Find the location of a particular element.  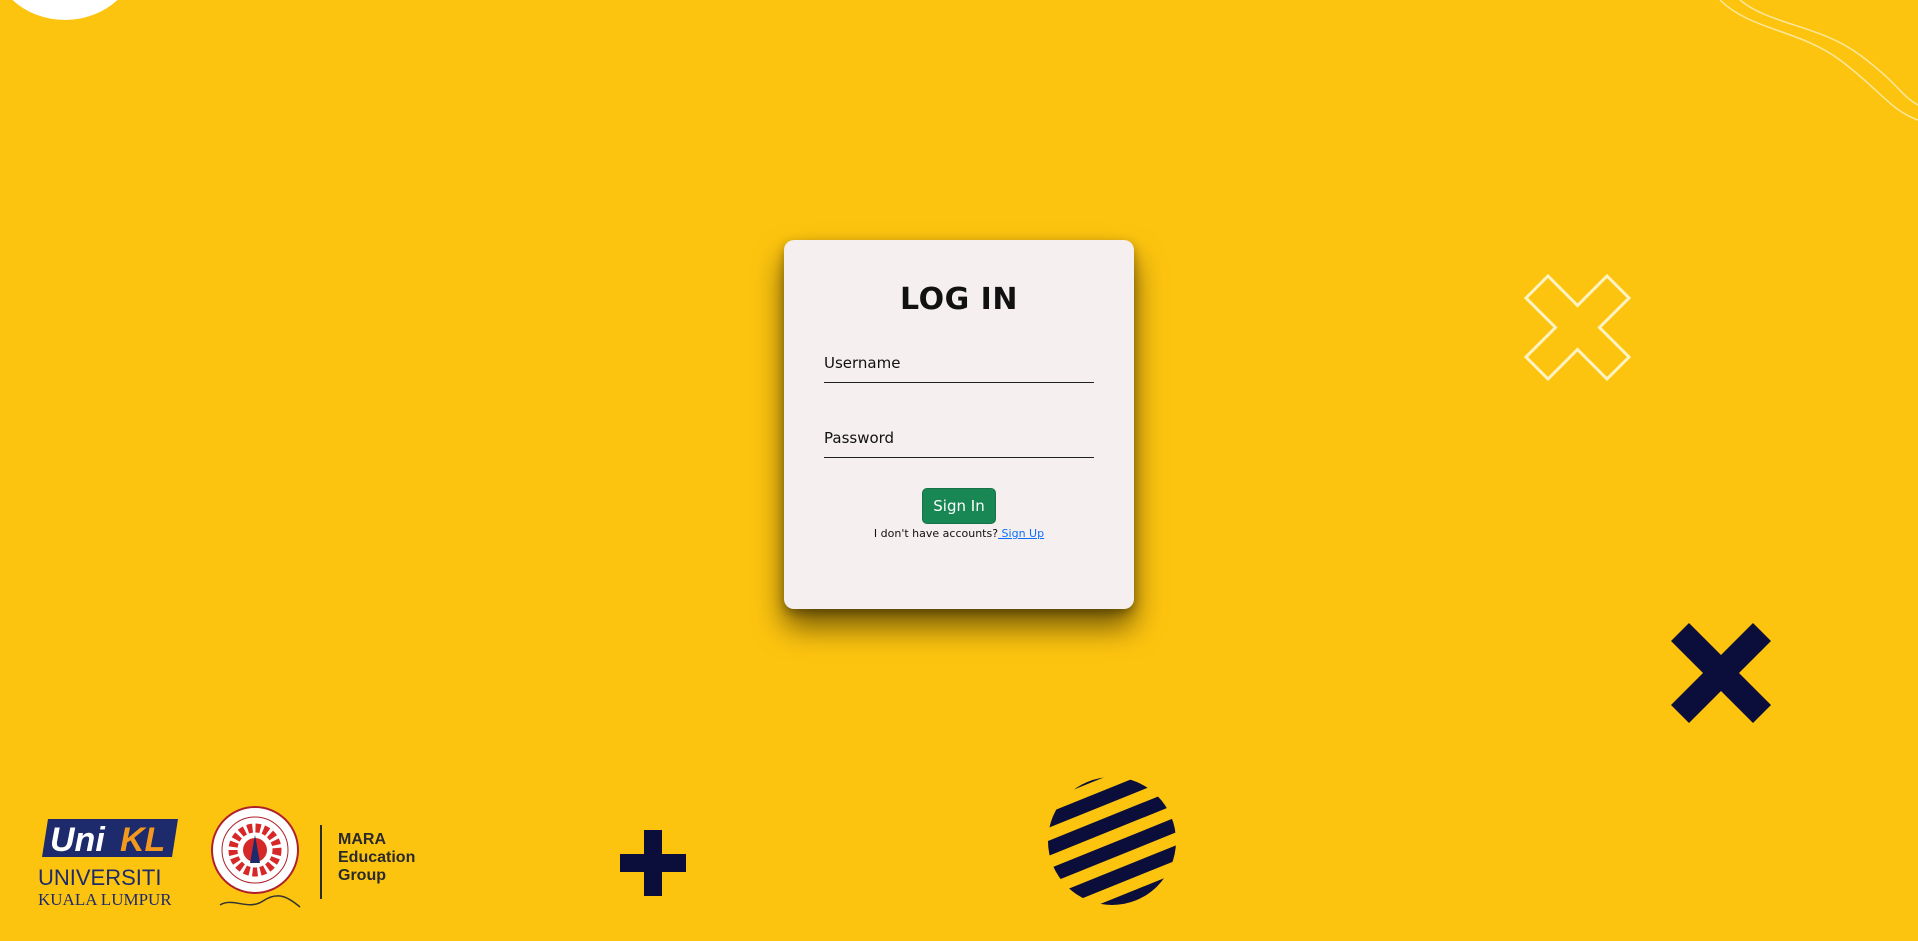

navy-x-decoration is located at coordinates (1721, 673).